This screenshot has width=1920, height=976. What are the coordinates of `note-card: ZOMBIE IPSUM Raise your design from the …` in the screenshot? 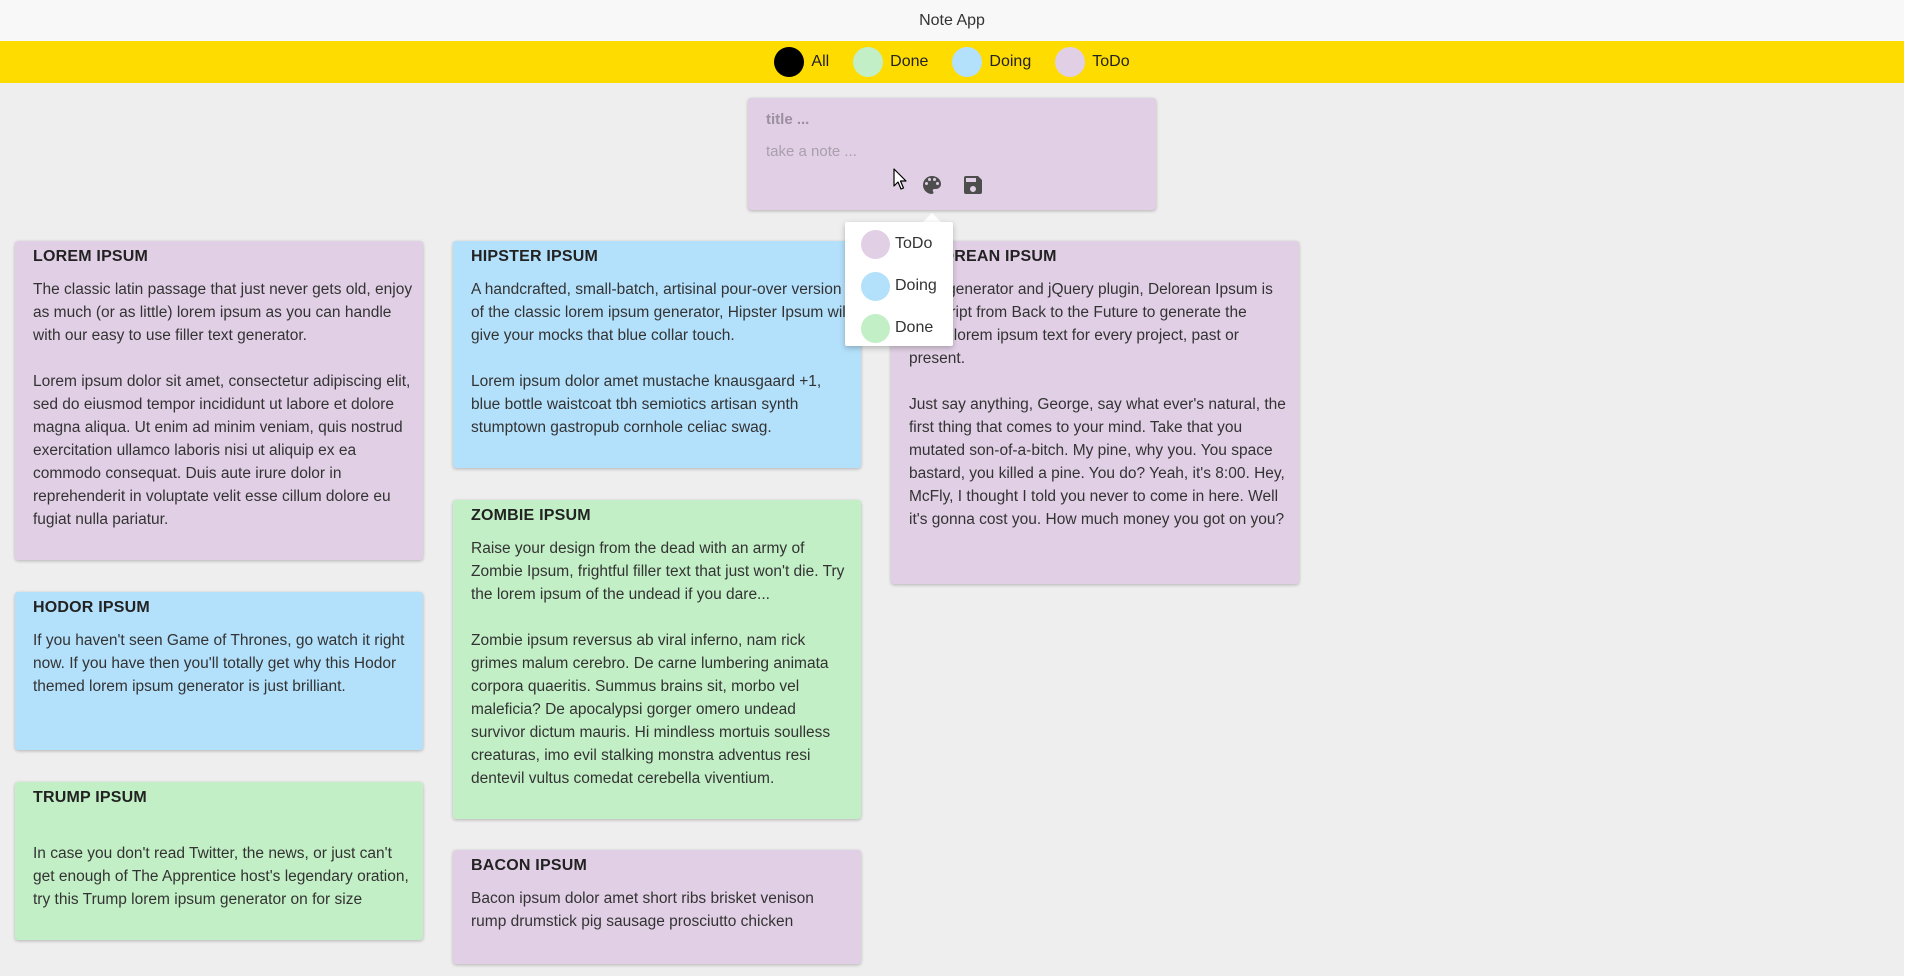 It's located at (657, 659).